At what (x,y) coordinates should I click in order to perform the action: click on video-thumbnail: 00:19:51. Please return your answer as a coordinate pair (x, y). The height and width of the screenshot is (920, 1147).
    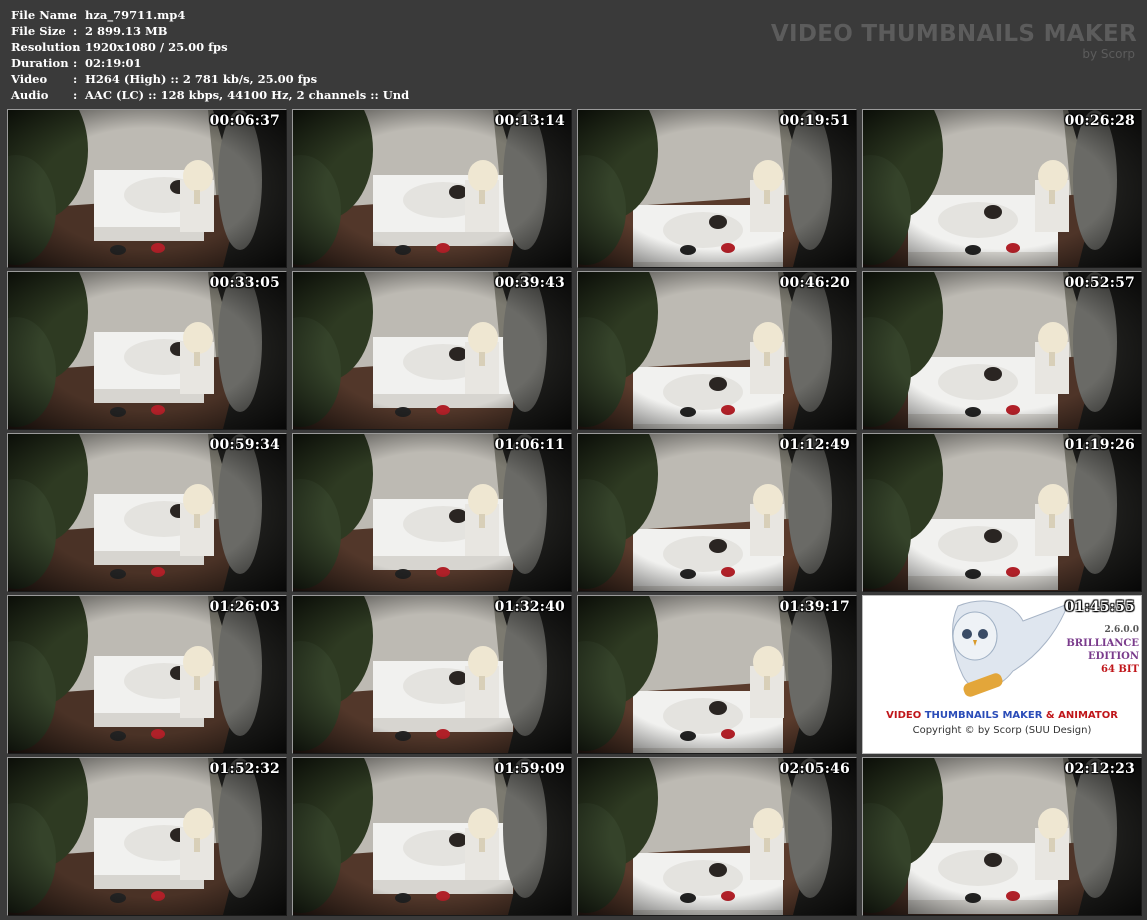
    Looking at the image, I should click on (717, 188).